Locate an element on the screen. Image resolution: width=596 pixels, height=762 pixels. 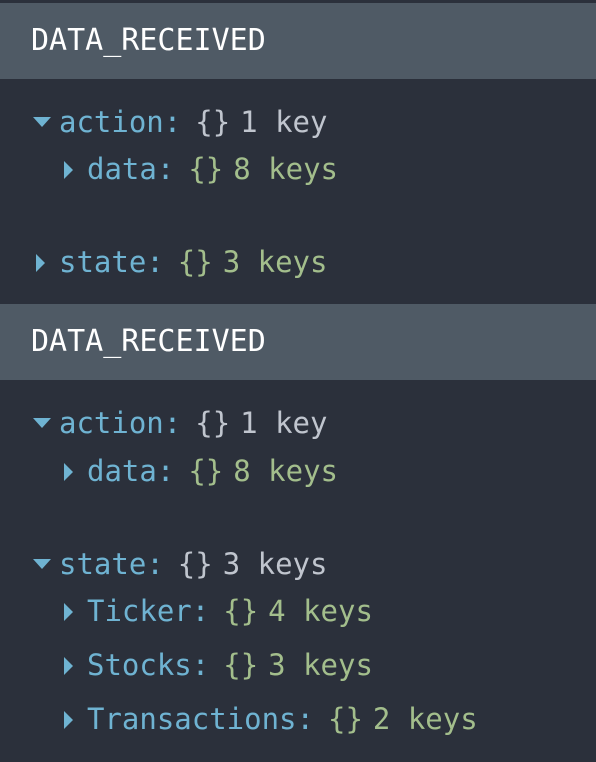
tree-node-stocks: Stocks:{} 3 keys is located at coordinates (216, 665).